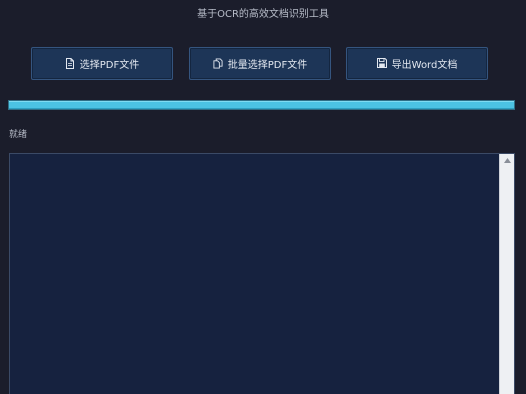 The width and height of the screenshot is (526, 394). What do you see at coordinates (218, 63) in the screenshot?
I see `files-icon` at bounding box center [218, 63].